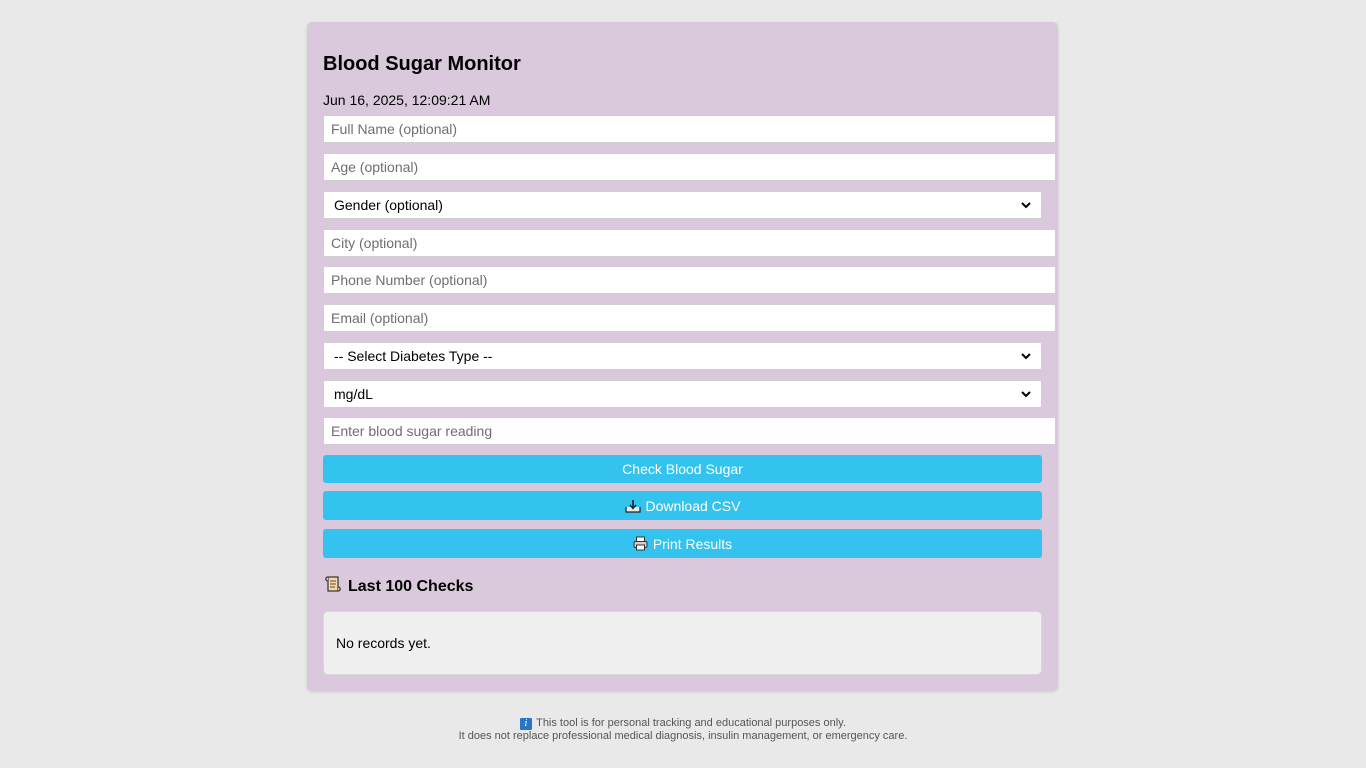 This screenshot has height=768, width=1366. What do you see at coordinates (353, 394) in the screenshot?
I see `unit-select-value: mg/dL` at bounding box center [353, 394].